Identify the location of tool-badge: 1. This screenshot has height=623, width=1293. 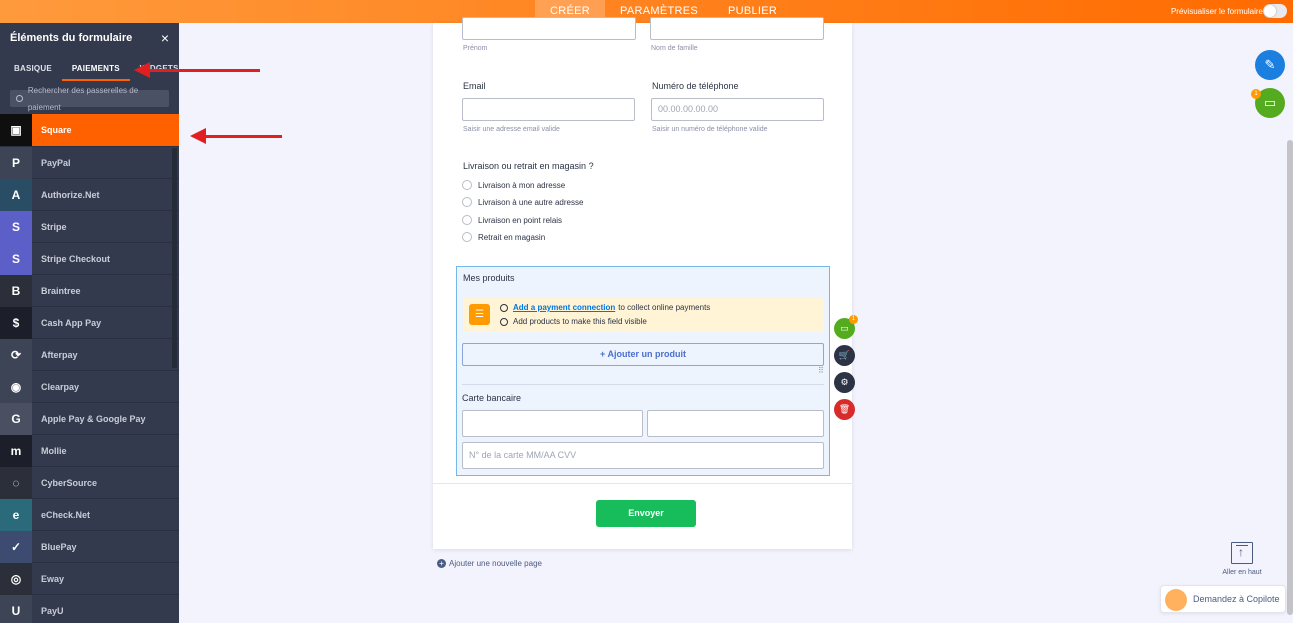
(853, 319).